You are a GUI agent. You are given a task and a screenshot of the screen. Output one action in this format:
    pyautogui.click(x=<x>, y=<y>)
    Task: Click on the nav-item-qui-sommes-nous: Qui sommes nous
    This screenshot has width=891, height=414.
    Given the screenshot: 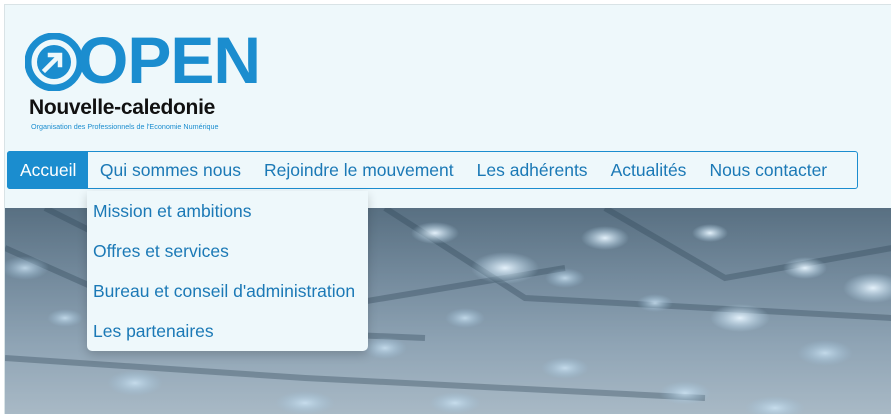 What is the action you would take?
    pyautogui.click(x=170, y=170)
    